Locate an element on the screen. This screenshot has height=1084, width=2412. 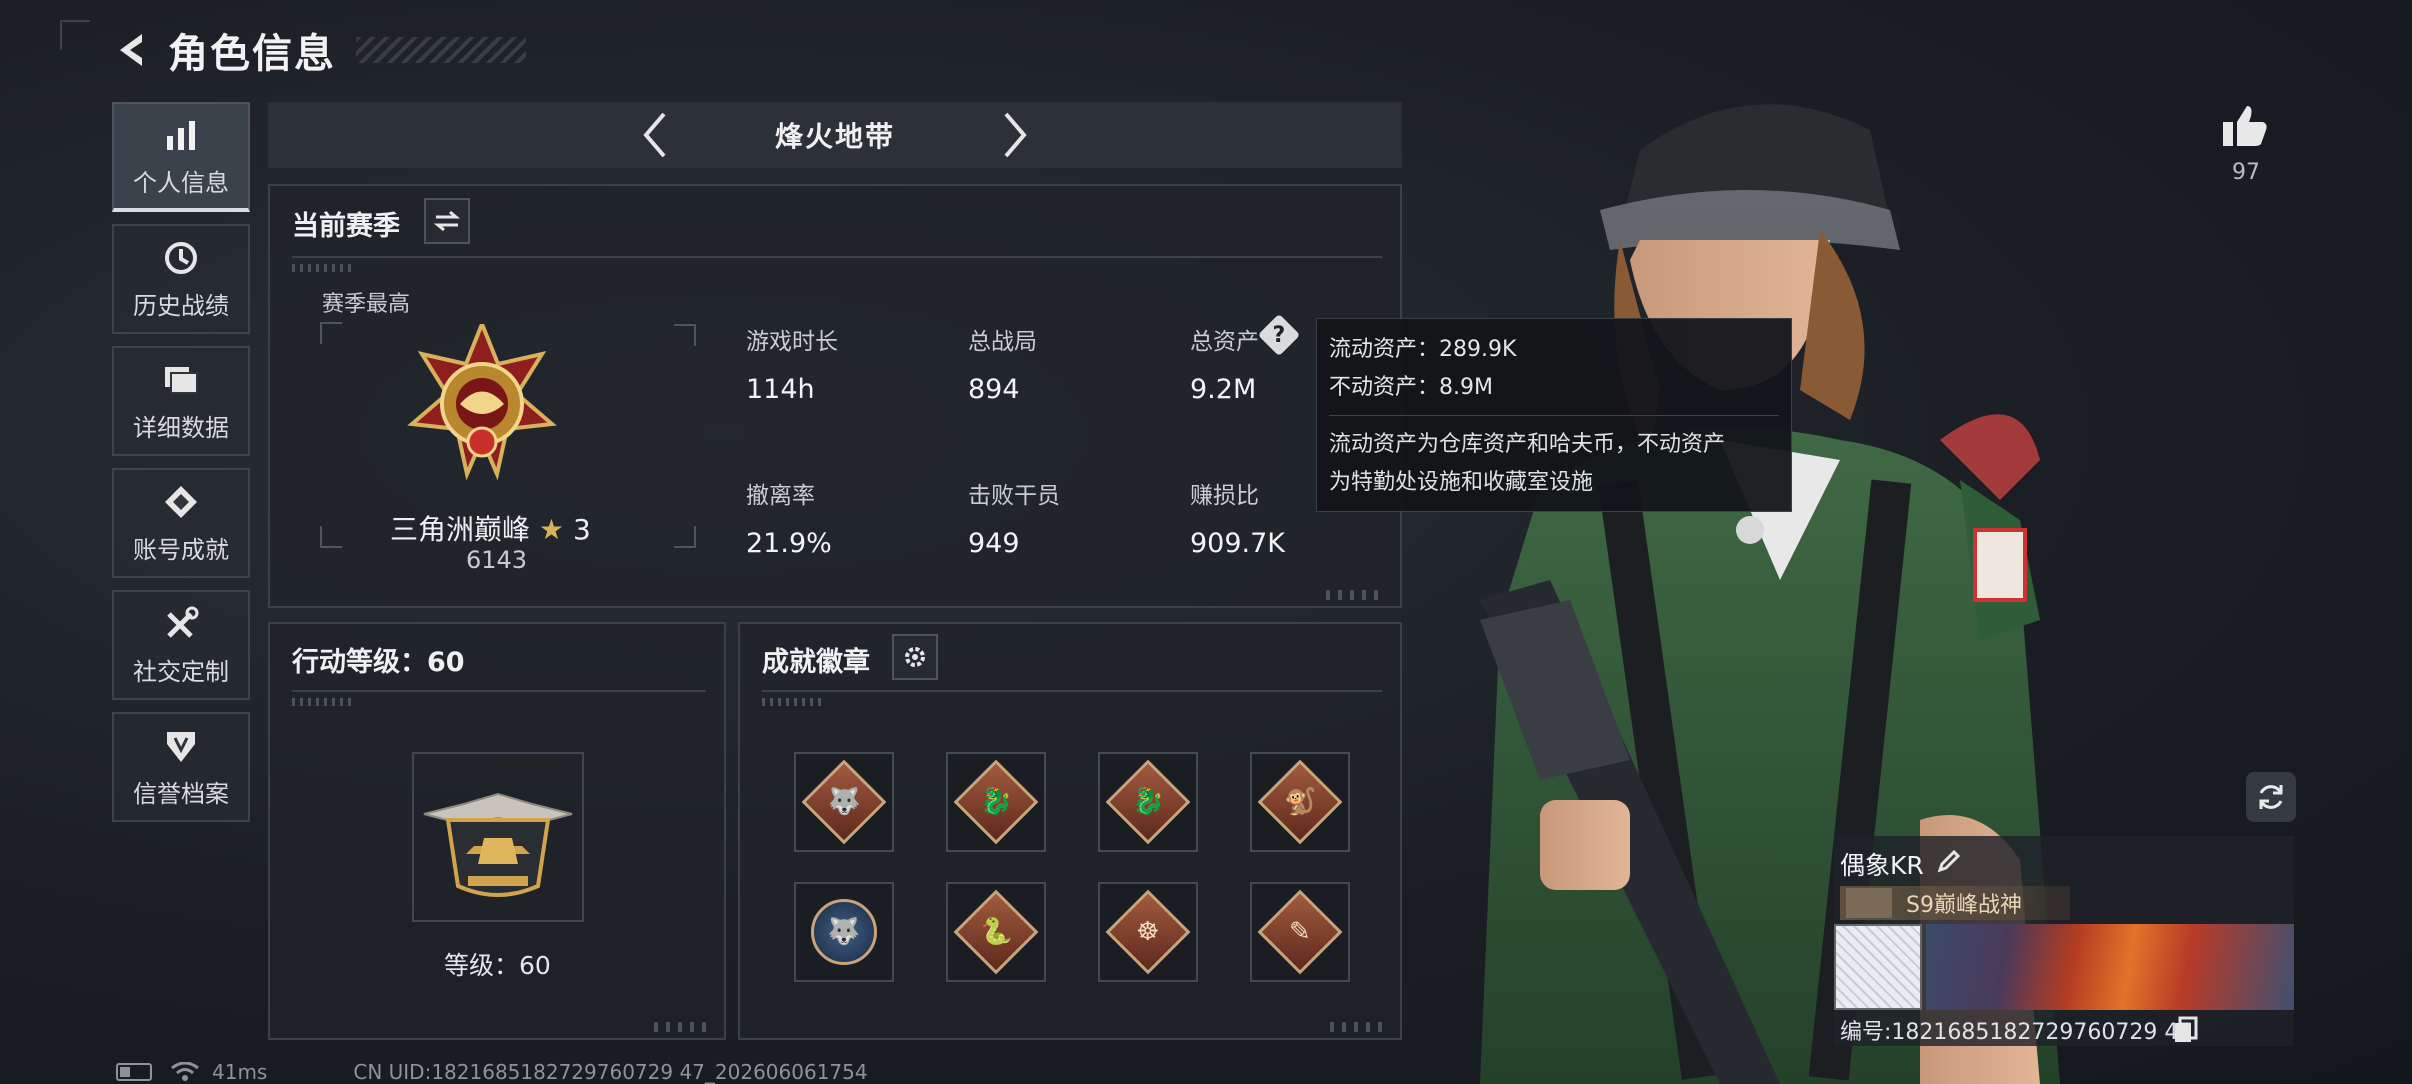
sidebar: 个人信息 历史战绩 详细数据 账号成就 社交定制 信誉档案 is located at coordinates (181, 468).